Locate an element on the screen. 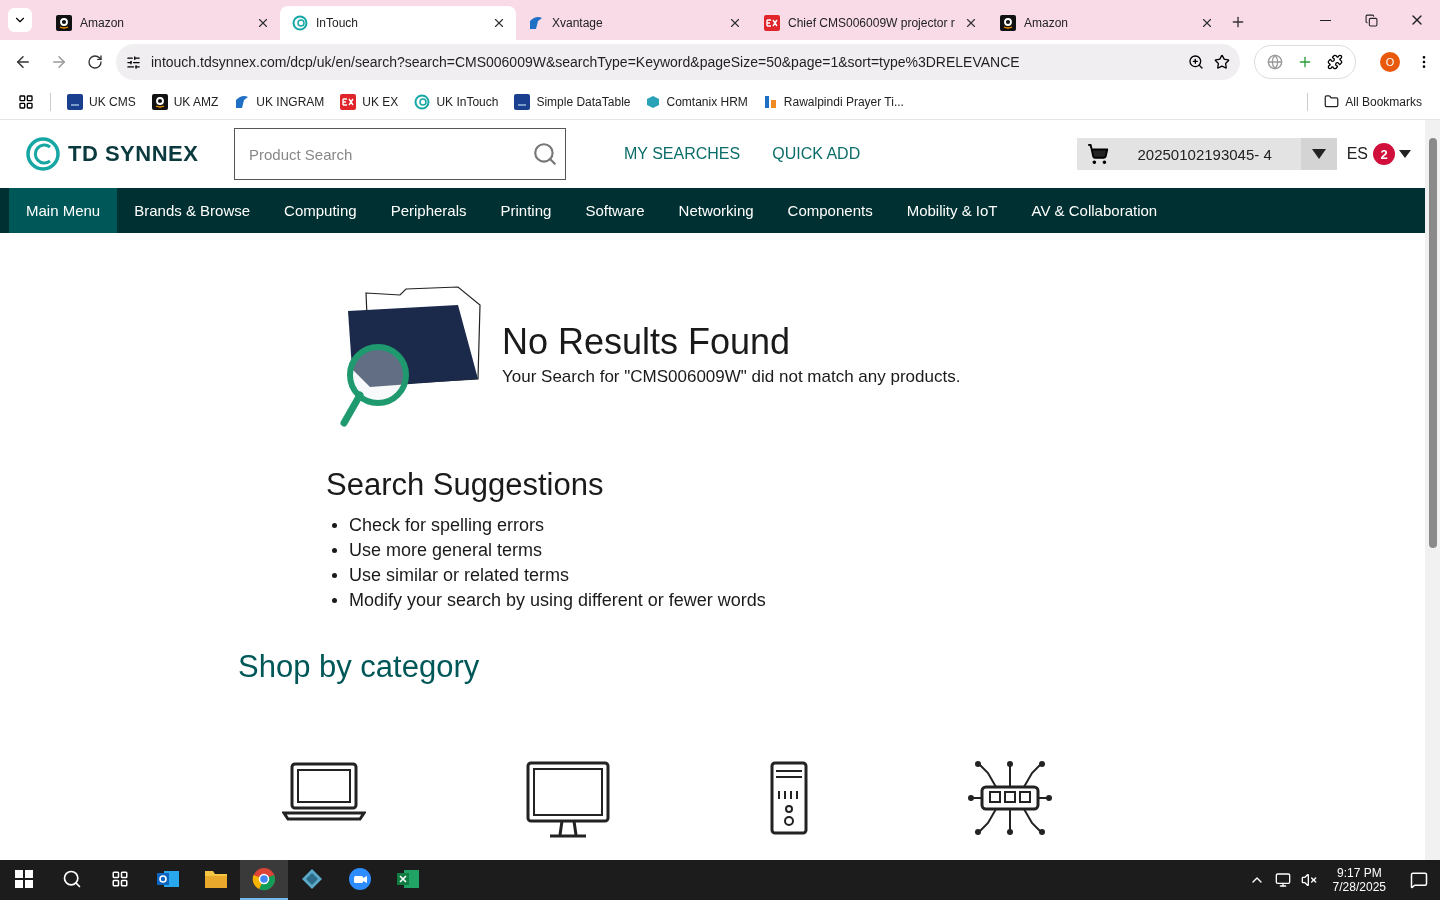  nav-item: Printing is located at coordinates (526, 210).